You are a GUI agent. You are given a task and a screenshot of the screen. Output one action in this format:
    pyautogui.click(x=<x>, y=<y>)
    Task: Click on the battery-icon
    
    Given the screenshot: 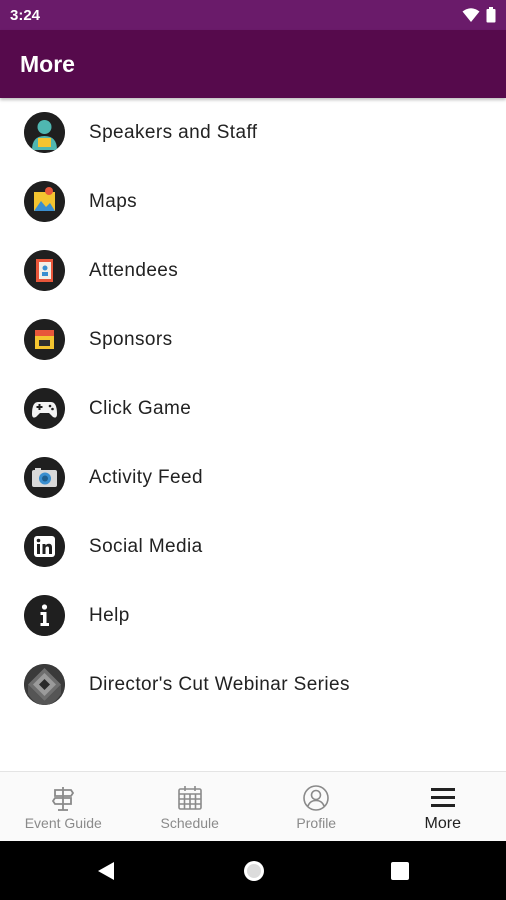 What is the action you would take?
    pyautogui.click(x=491, y=17)
    